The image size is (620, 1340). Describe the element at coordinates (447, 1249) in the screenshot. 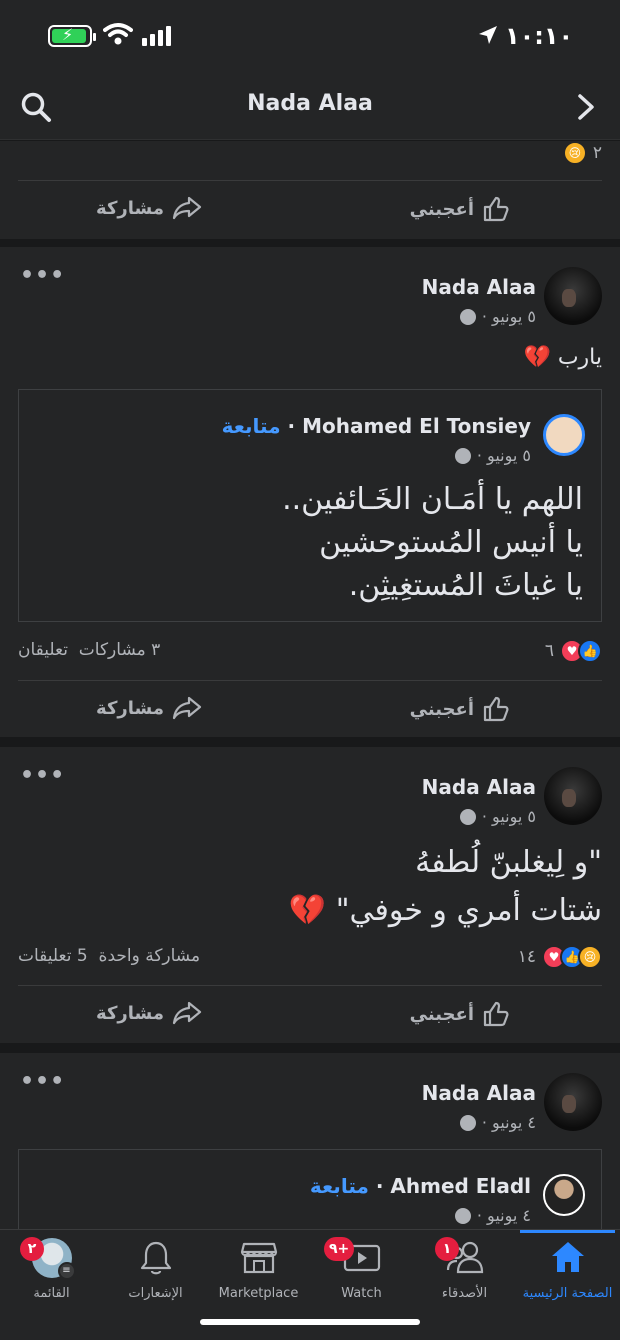

I see `notification-badge: ١` at that location.